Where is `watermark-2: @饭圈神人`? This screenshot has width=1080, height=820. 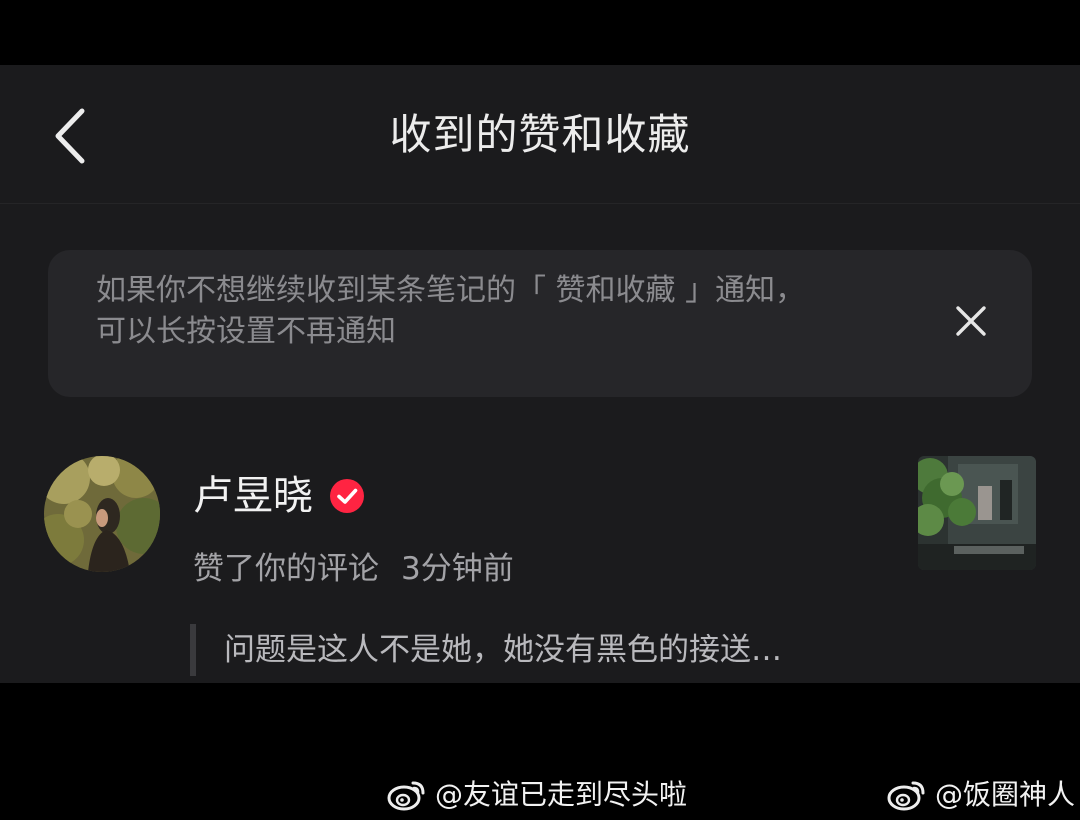
watermark-2: @饭圈神人 is located at coordinates (980, 795).